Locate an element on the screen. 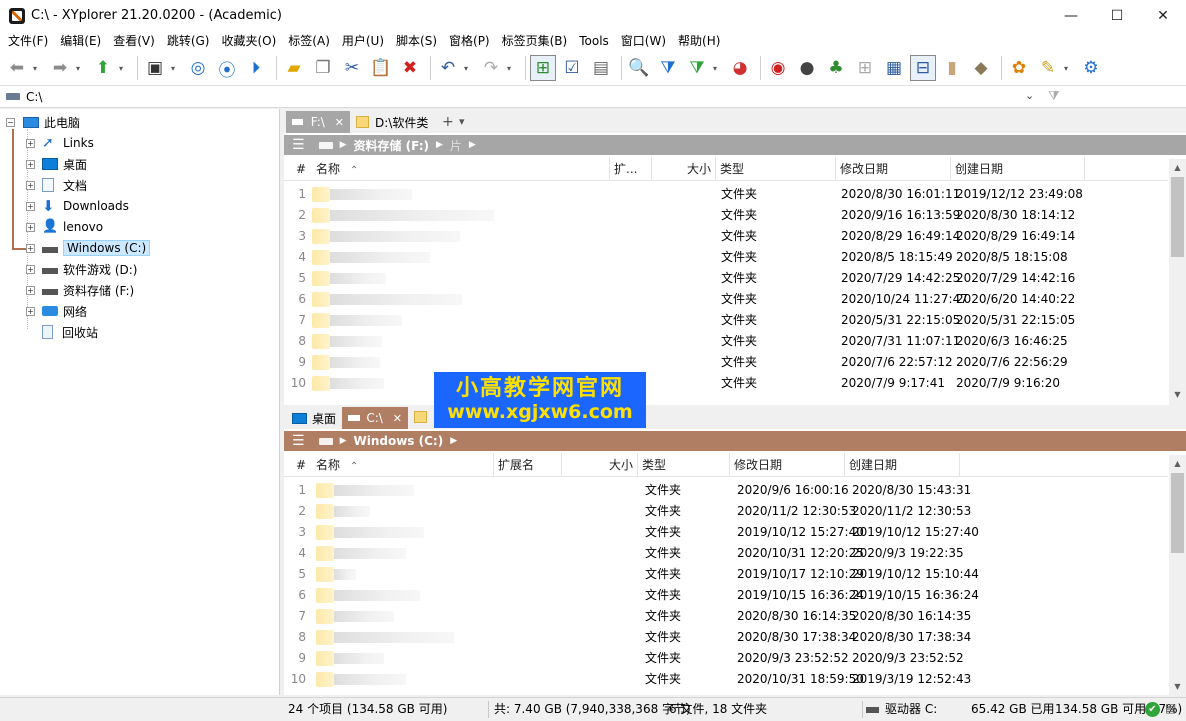 The image size is (1186, 721). status-menu-icon: ▤ is located at coordinates (1170, 708).